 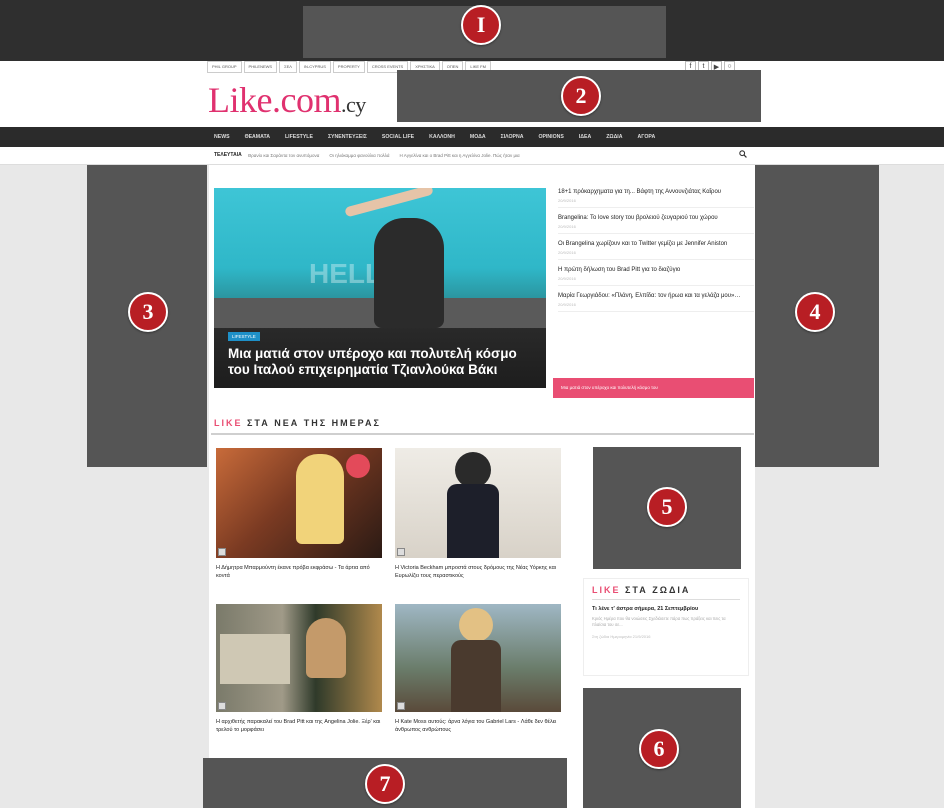 What do you see at coordinates (389, 203) in the screenshot?
I see `hero-image-swimmer` at bounding box center [389, 203].